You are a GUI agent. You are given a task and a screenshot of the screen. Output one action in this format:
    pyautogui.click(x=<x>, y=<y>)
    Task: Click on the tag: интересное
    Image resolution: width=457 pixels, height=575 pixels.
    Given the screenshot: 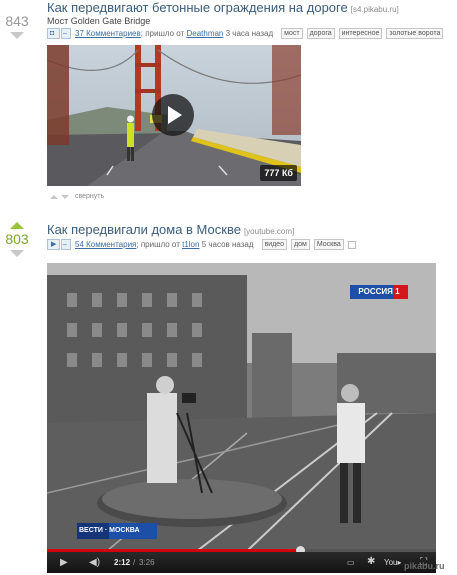 What is the action you would take?
    pyautogui.click(x=360, y=33)
    